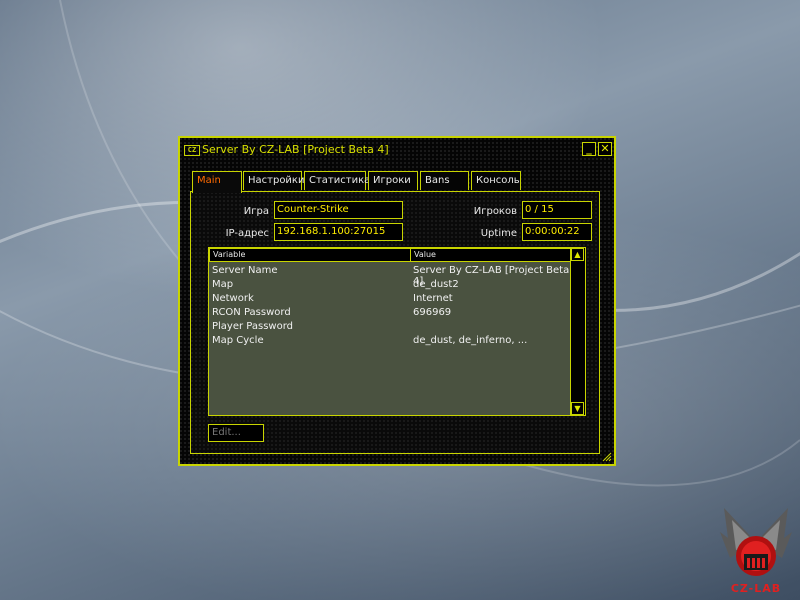  I want to click on column-header-value: Value, so click(491, 255).